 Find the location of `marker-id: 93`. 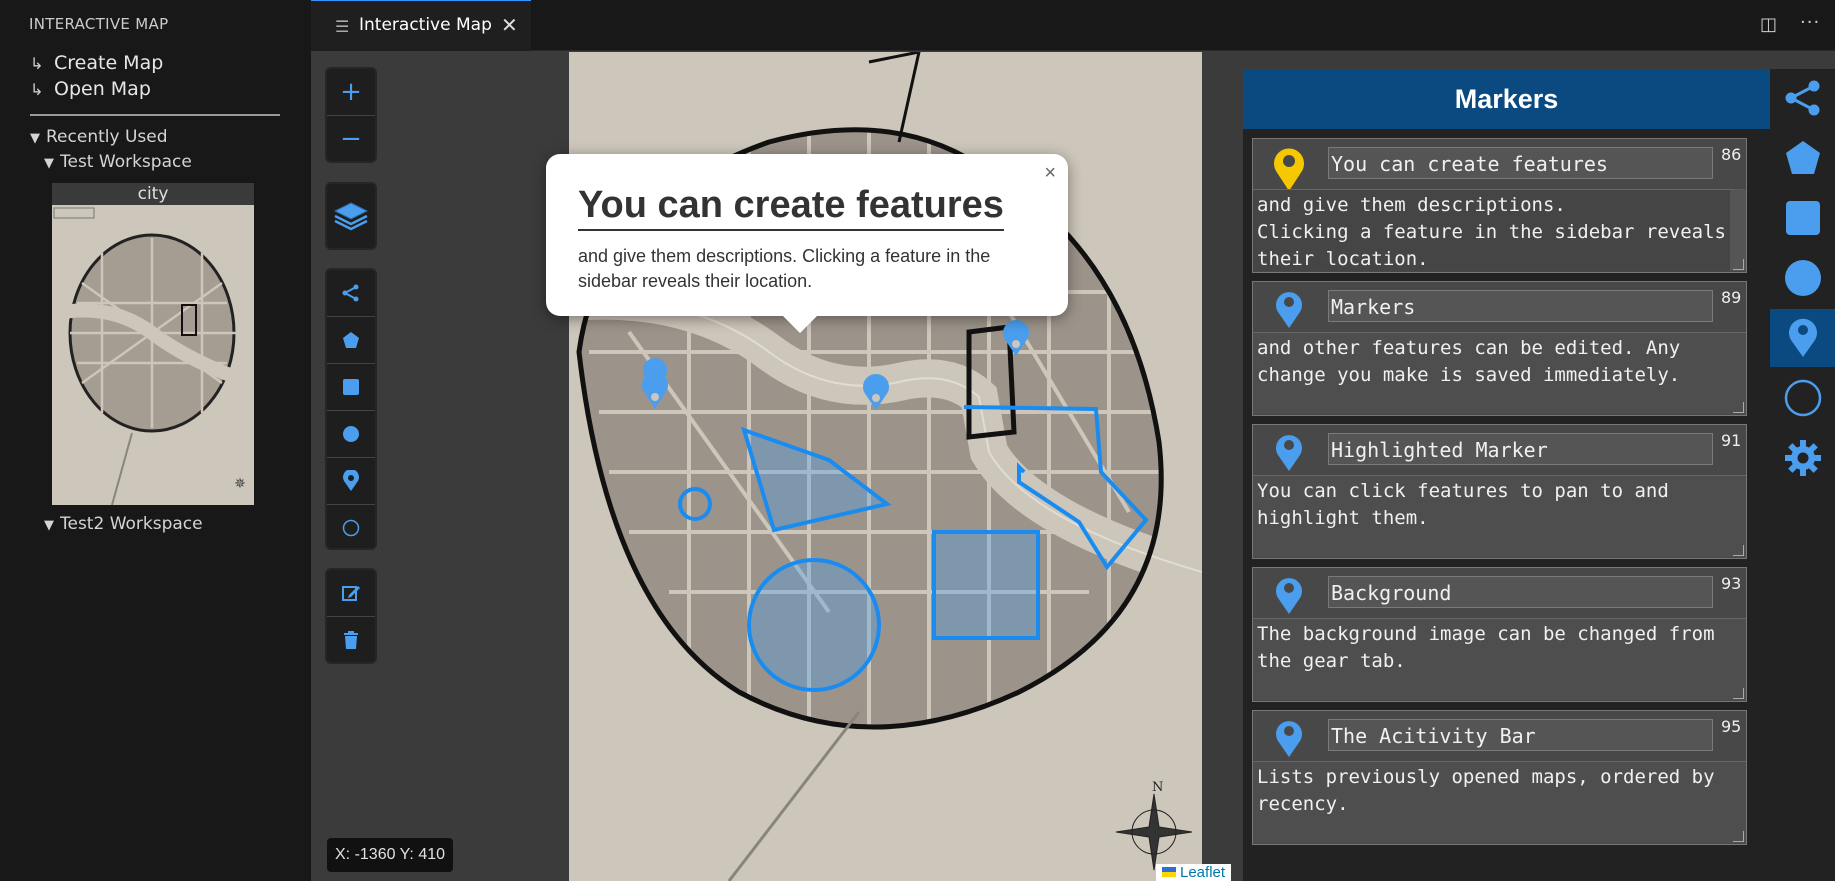

marker-id: 93 is located at coordinates (1731, 583).